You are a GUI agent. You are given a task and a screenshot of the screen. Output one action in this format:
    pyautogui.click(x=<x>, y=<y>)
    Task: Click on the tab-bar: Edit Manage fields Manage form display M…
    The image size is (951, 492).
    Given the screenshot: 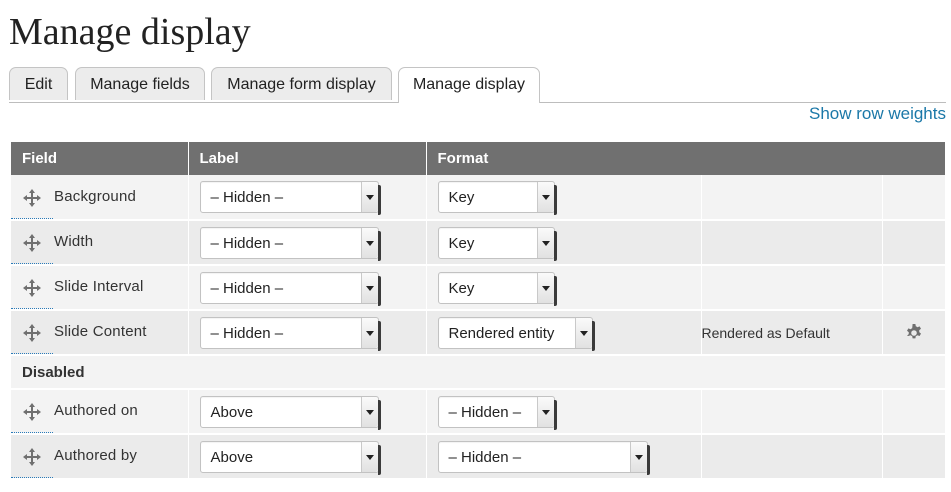 What is the action you would take?
    pyautogui.click(x=477, y=85)
    